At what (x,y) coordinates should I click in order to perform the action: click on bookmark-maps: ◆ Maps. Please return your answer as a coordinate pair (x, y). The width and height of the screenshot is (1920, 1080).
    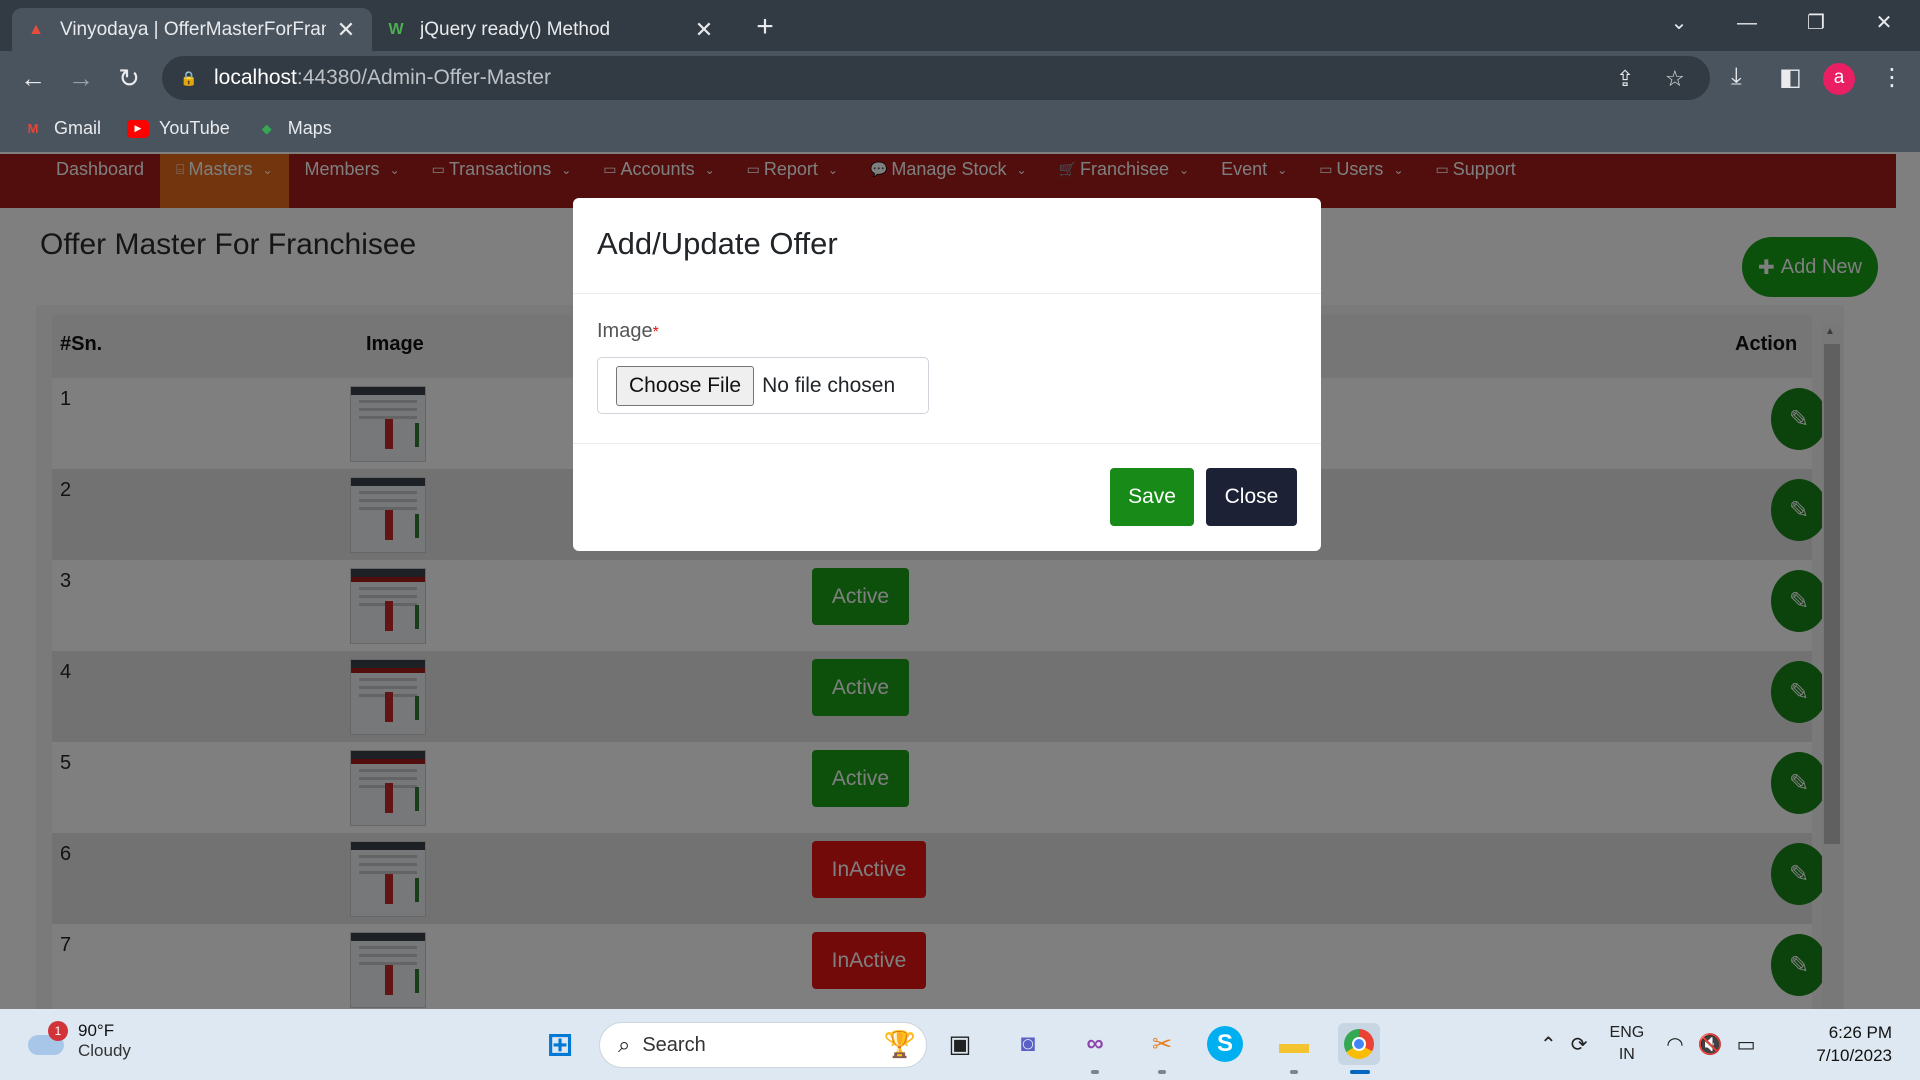
    Looking at the image, I should click on (294, 128).